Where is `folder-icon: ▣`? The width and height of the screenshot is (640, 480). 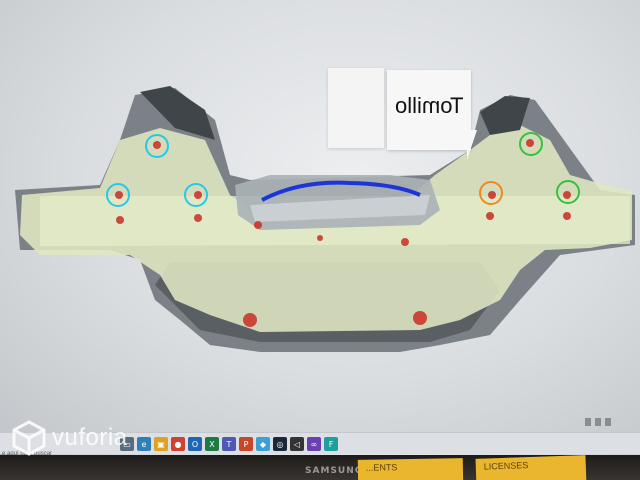
folder-icon: ▣ is located at coordinates (161, 444).